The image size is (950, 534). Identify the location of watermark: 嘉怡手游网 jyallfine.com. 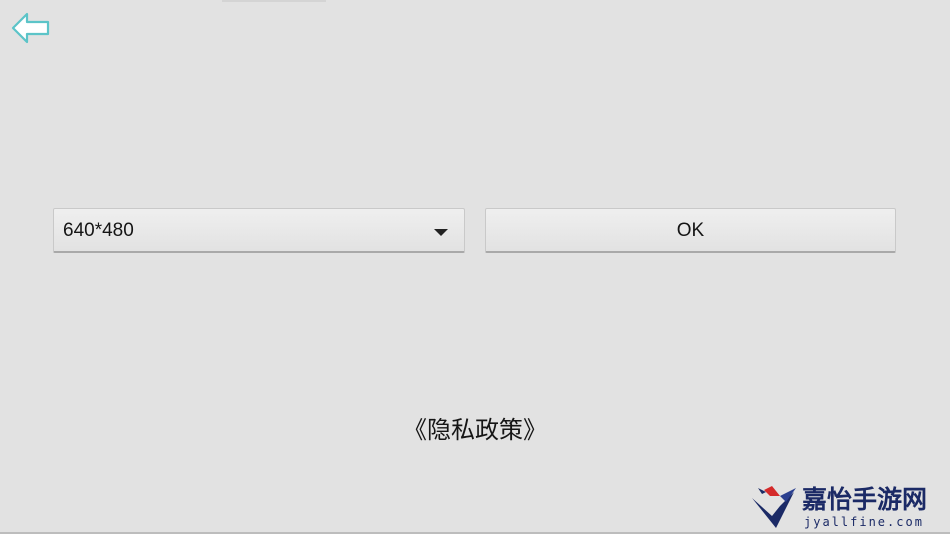
(850, 509).